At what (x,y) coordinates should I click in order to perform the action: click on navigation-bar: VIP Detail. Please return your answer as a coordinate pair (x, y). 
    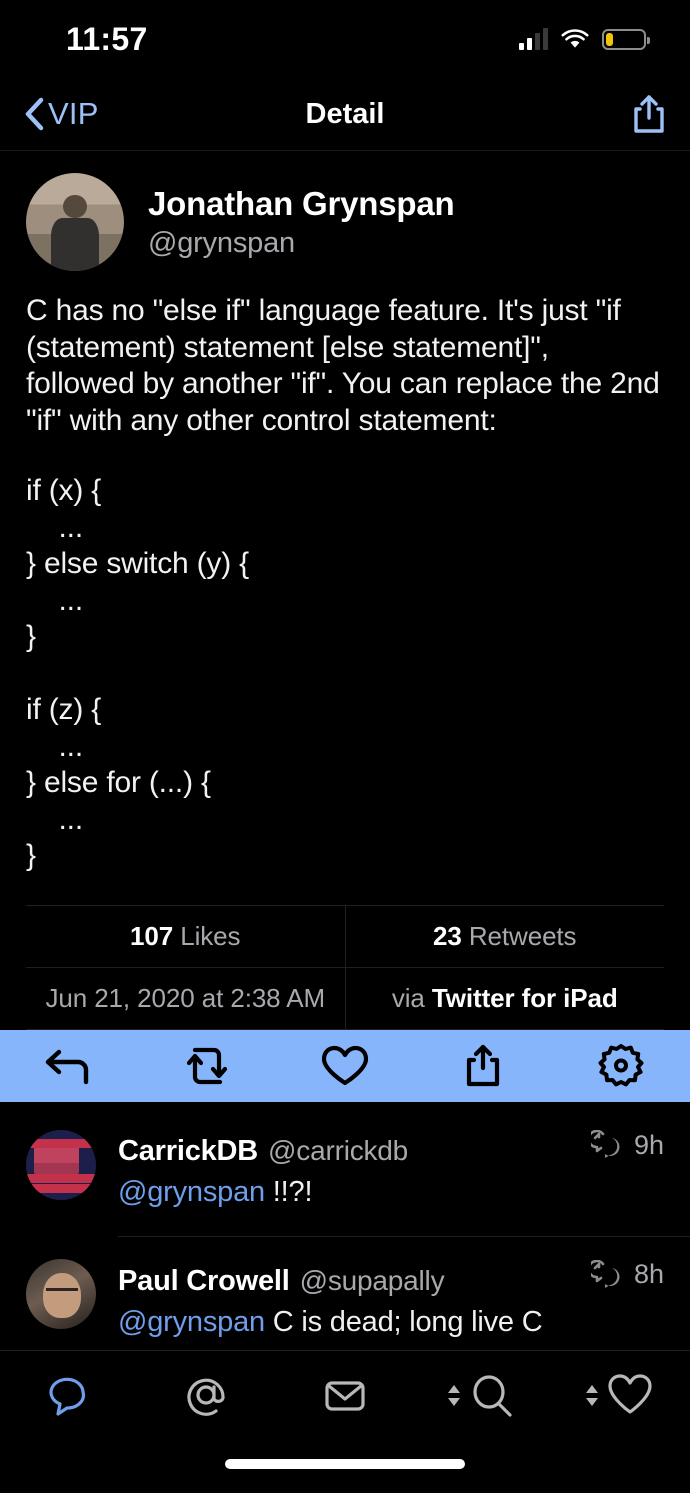
    Looking at the image, I should click on (345, 114).